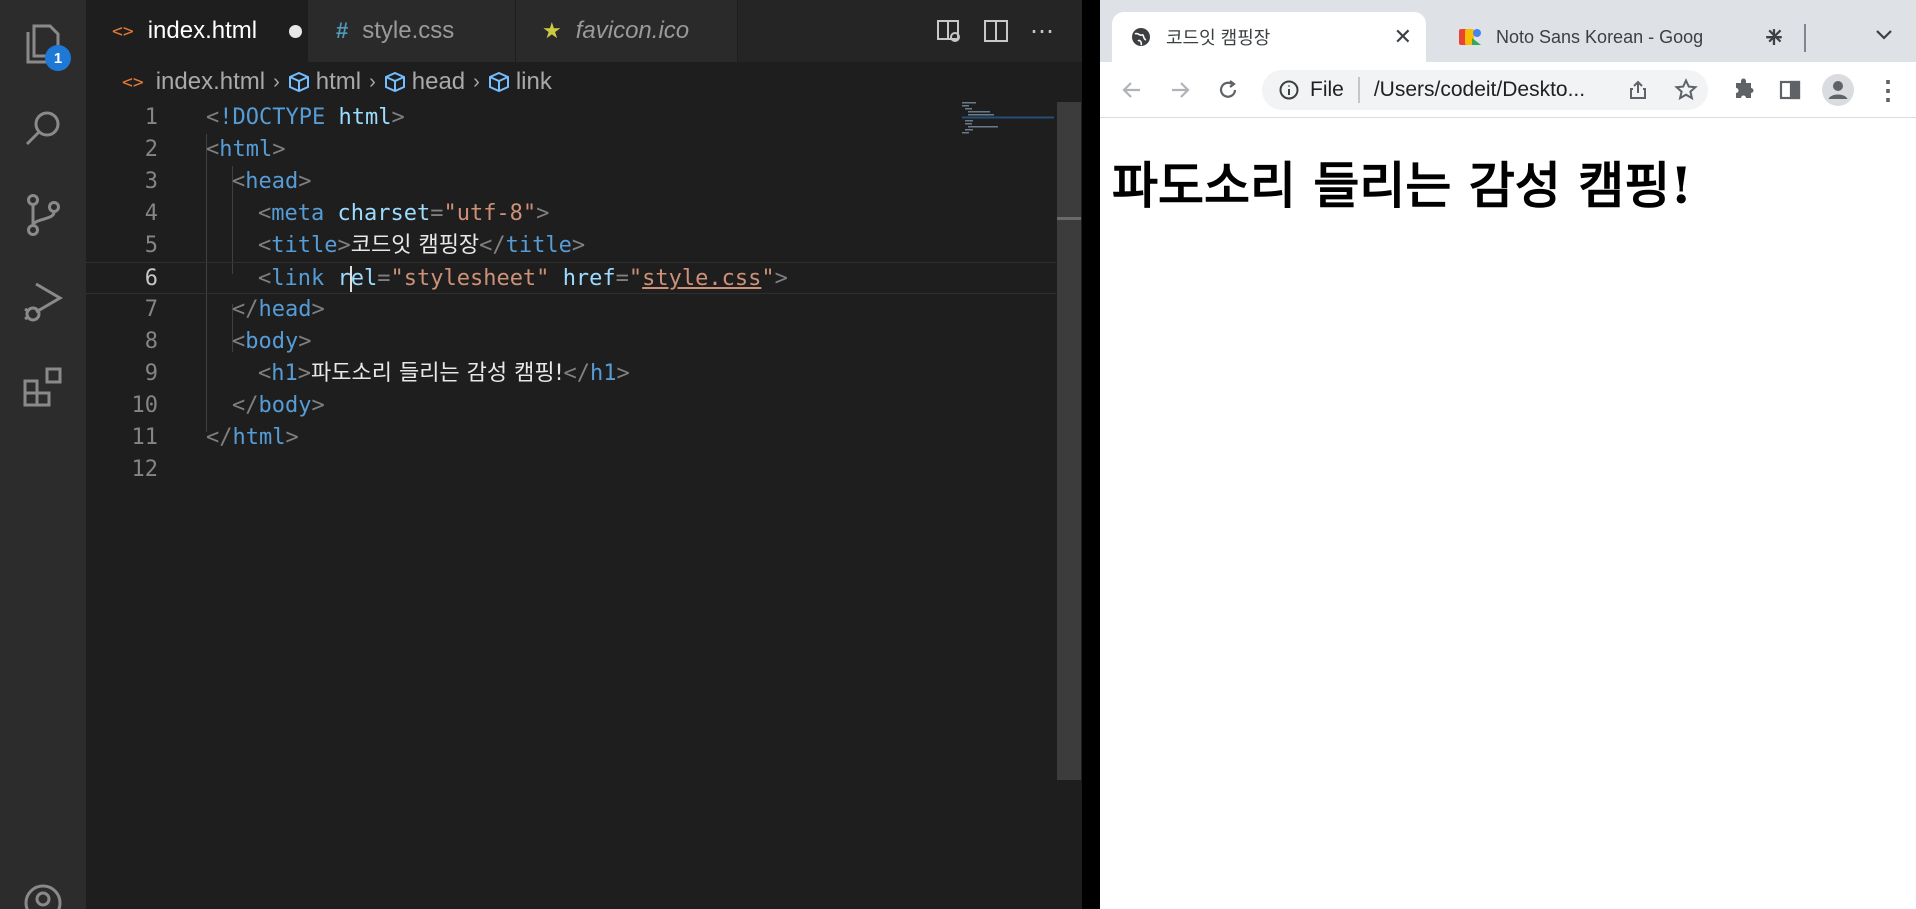  What do you see at coordinates (415, 245) in the screenshot?
I see `code-token: 코드잇 캠핑장` at bounding box center [415, 245].